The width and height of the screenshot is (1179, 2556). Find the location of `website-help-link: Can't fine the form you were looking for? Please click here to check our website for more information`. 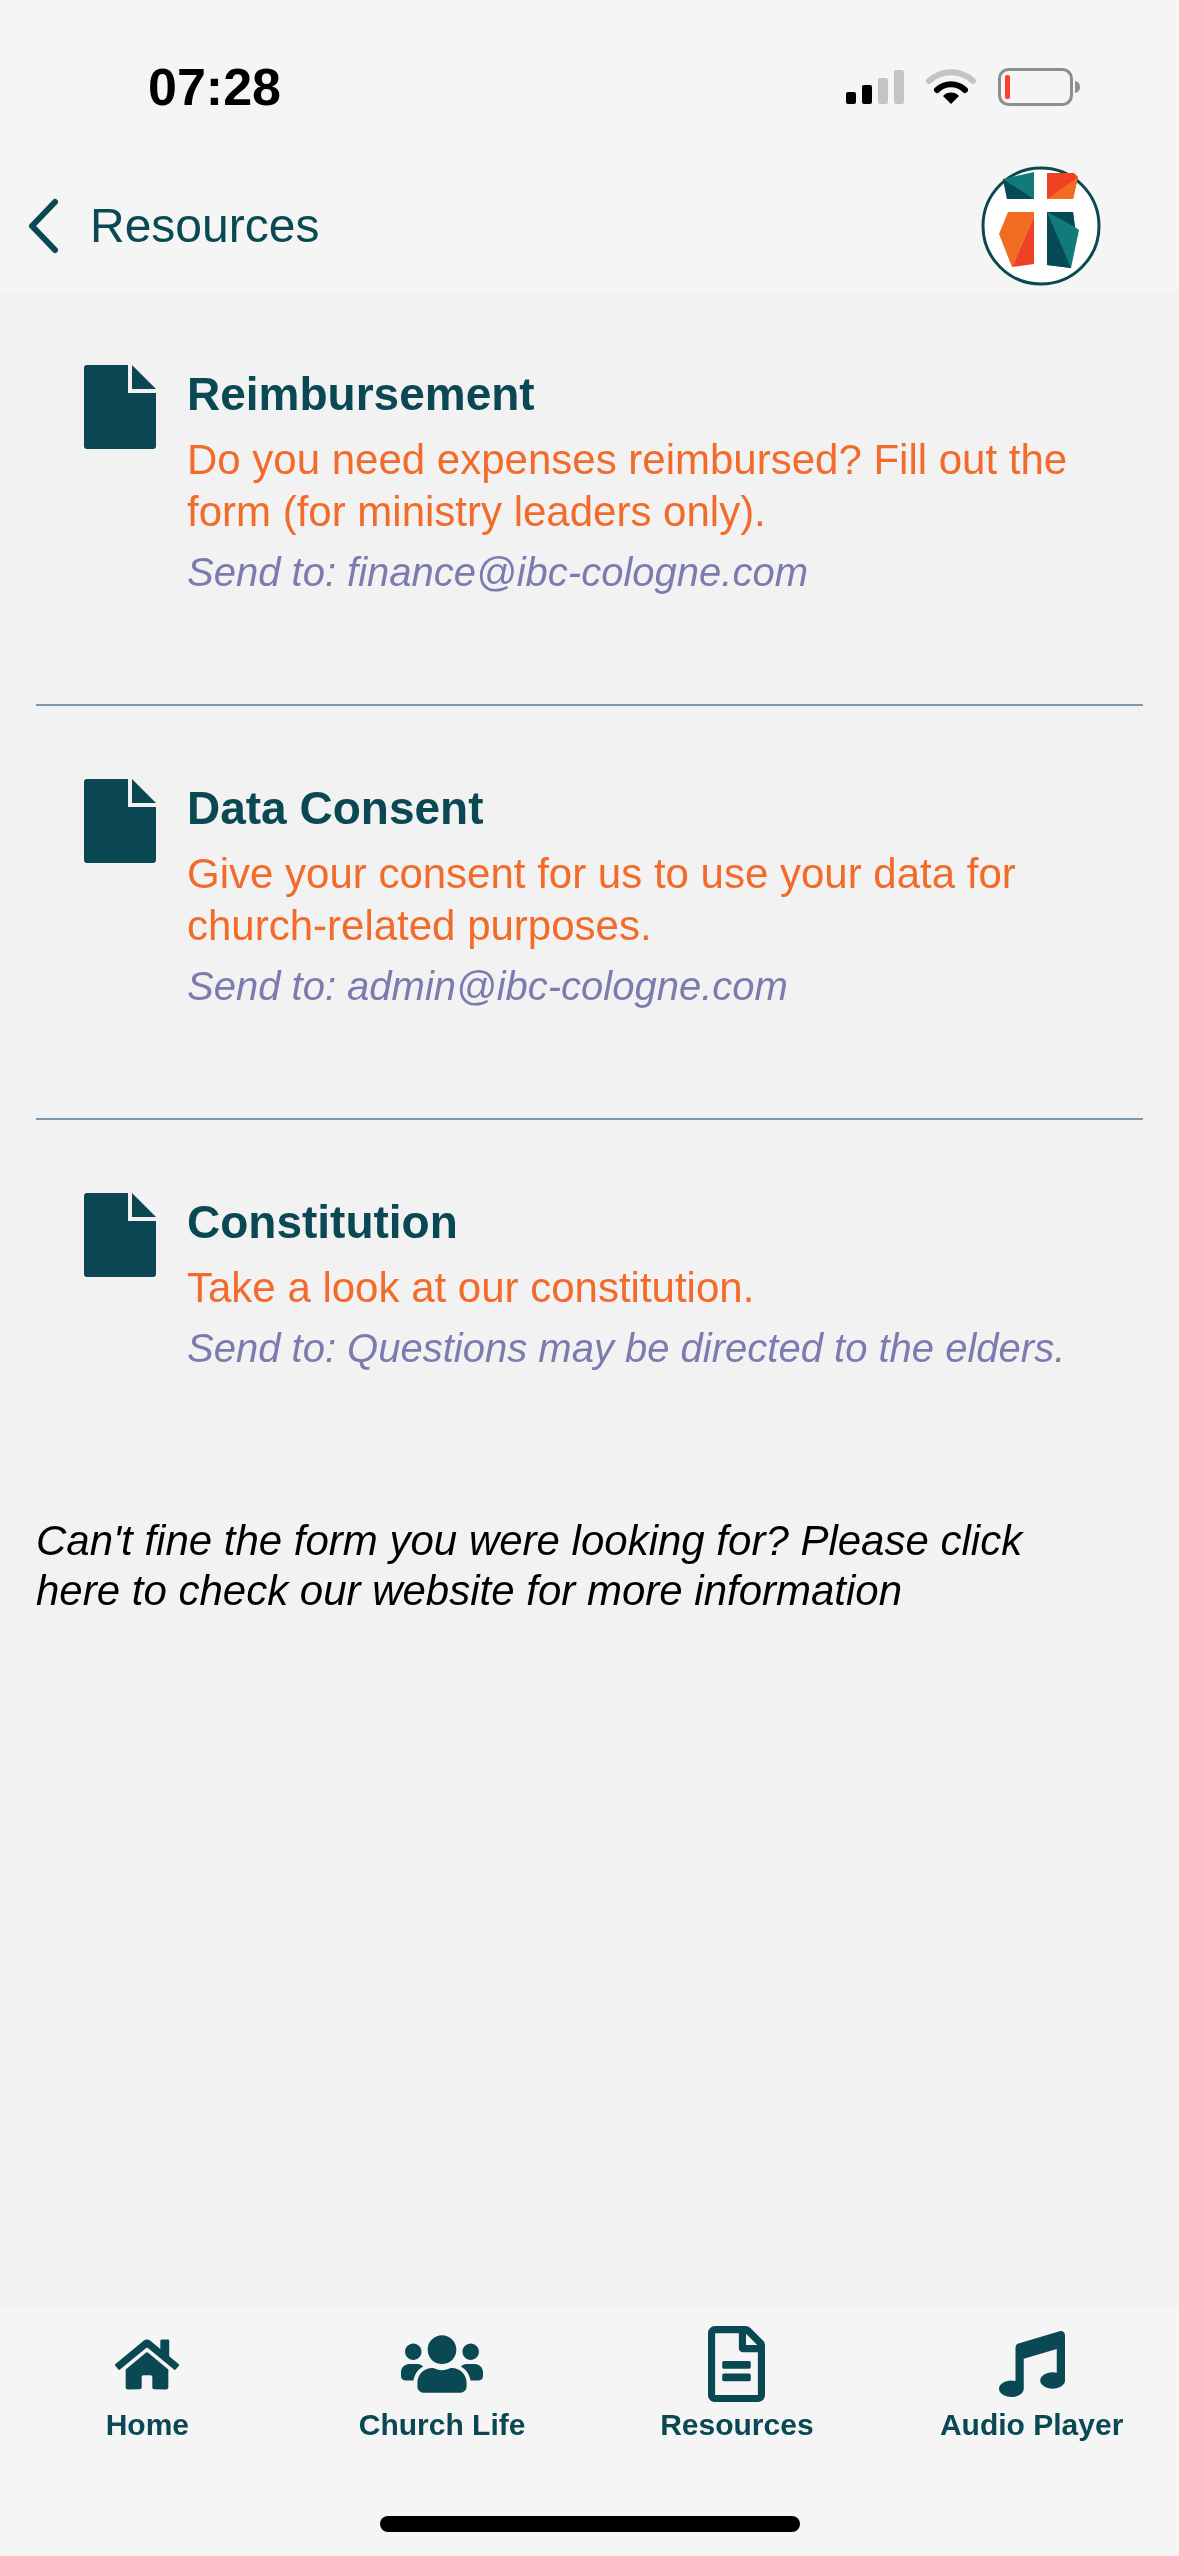

website-help-link: Can't fine the form you were looking for? Please click here to check our website for more information is located at coordinates (556, 1566).